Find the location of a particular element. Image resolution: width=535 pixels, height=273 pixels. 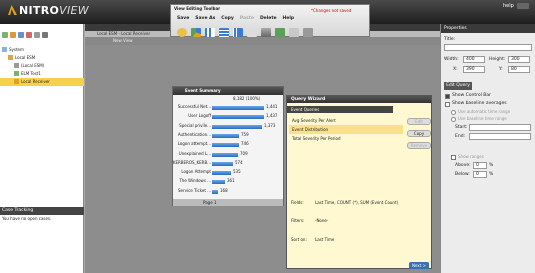

event-summary-row: The Windows ... 361 is located at coordinates (223, 182).